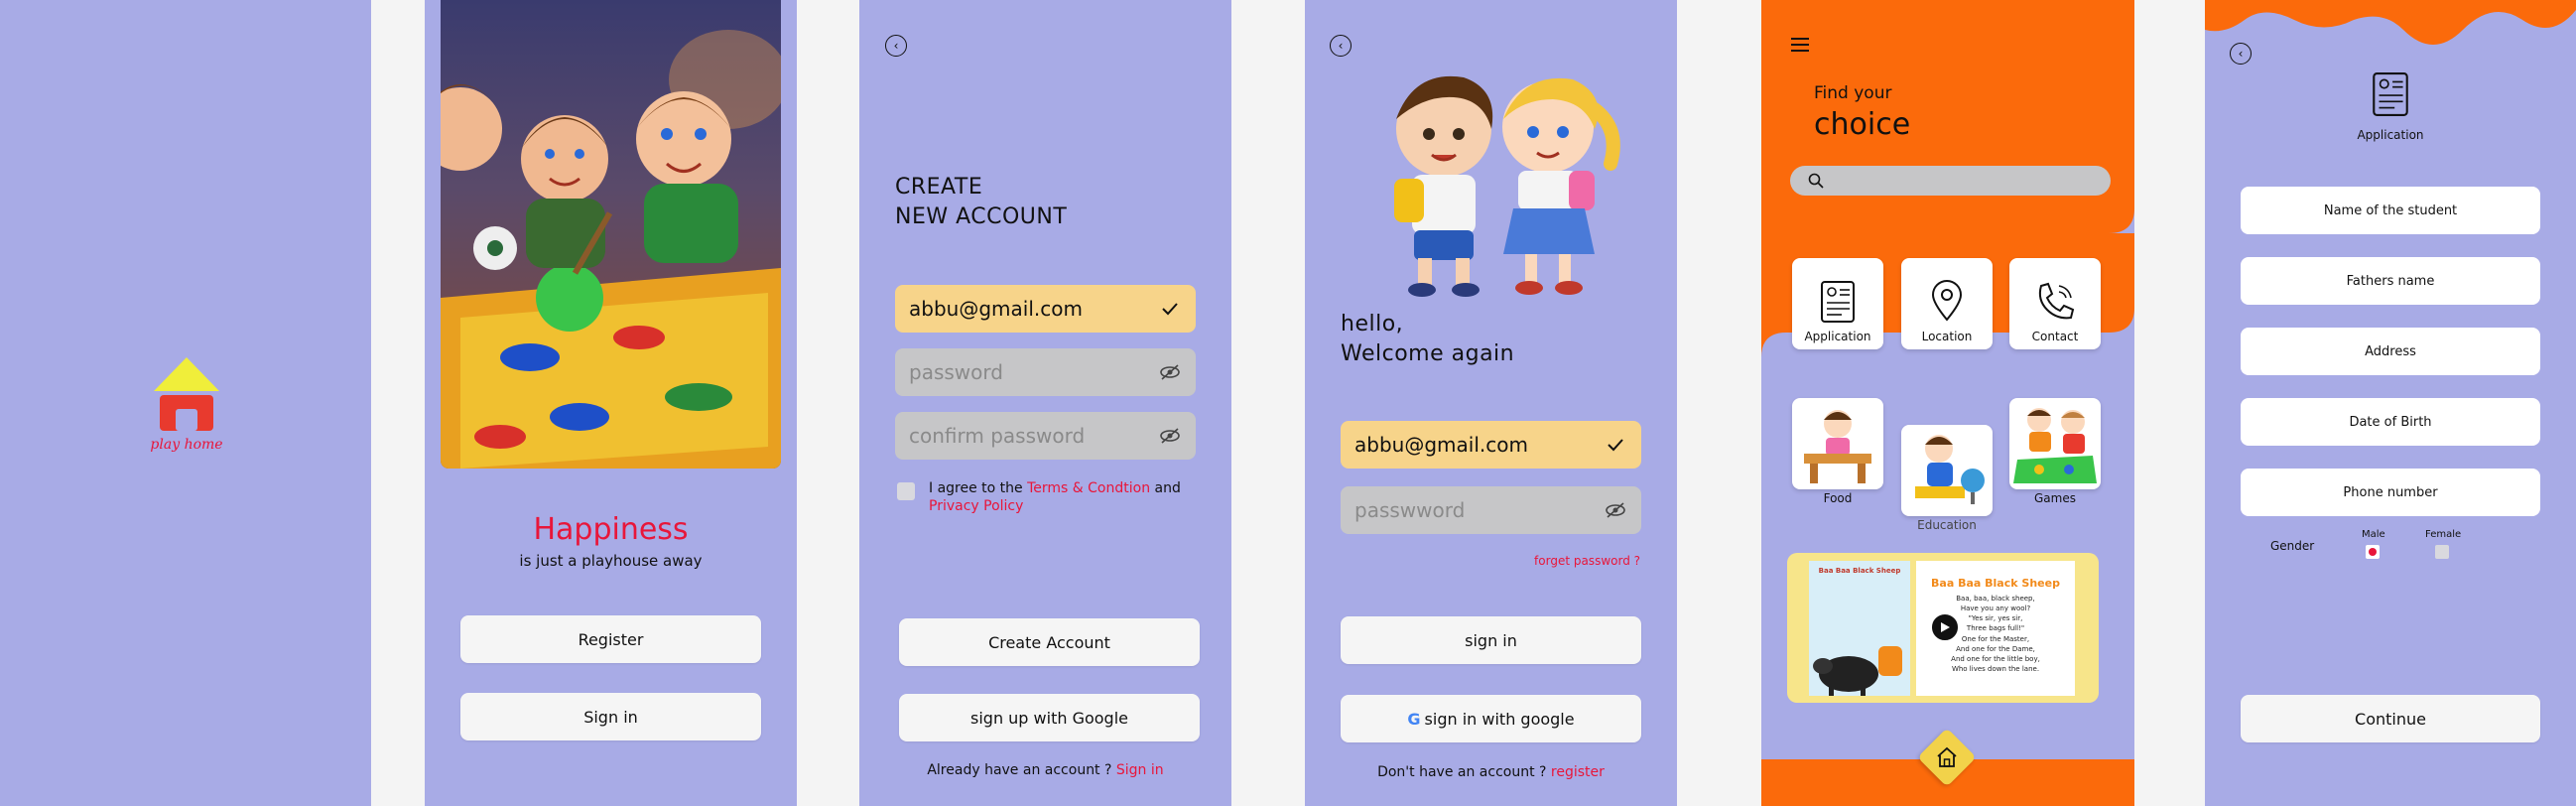  What do you see at coordinates (2391, 22) in the screenshot?
I see `orange-wave-shape` at bounding box center [2391, 22].